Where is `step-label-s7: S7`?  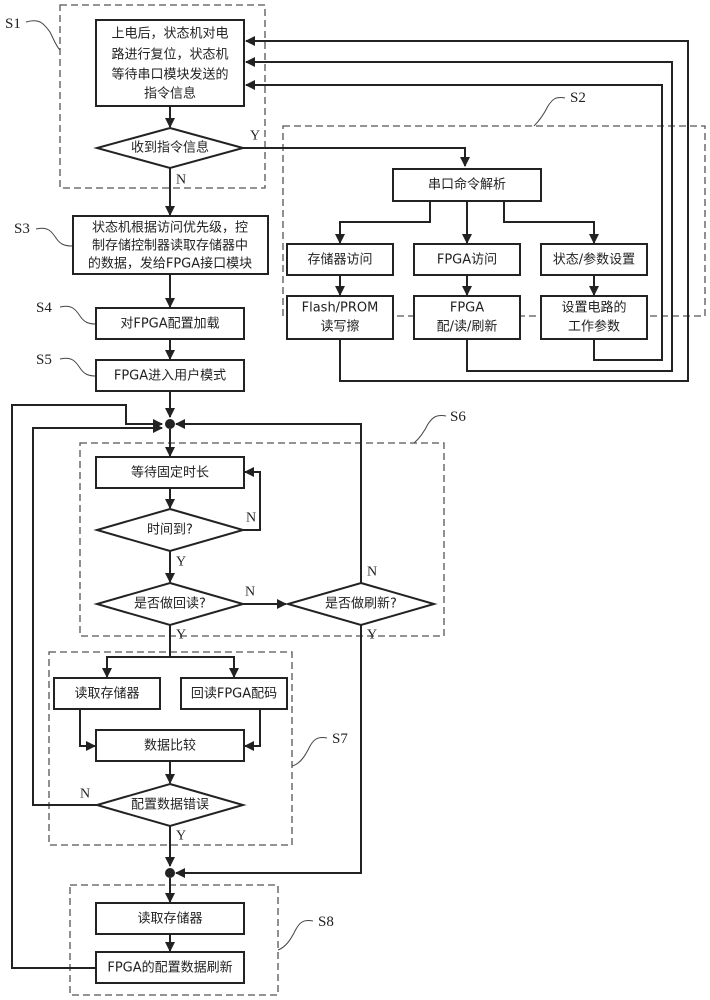
step-label-s7: S7 is located at coordinates (340, 739).